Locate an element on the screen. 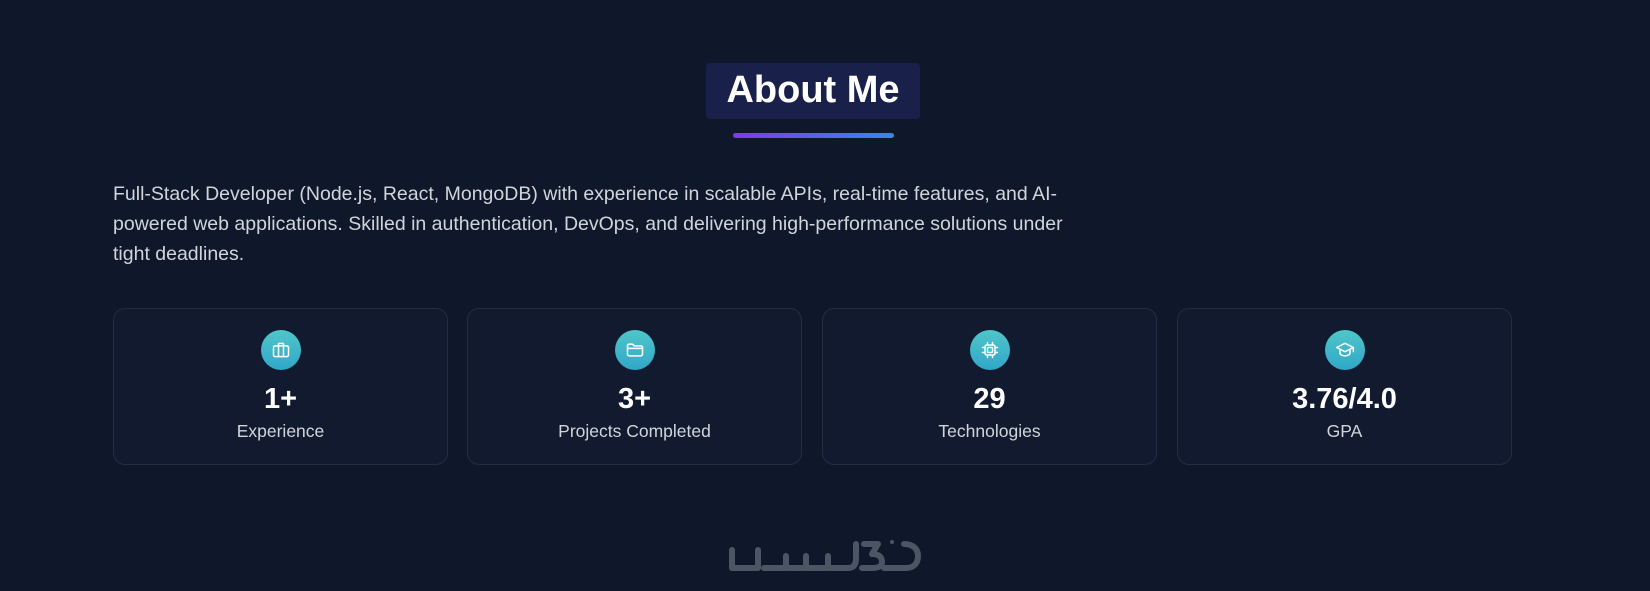 This screenshot has width=1650, height=591. stat-label: GPA is located at coordinates (1344, 431).